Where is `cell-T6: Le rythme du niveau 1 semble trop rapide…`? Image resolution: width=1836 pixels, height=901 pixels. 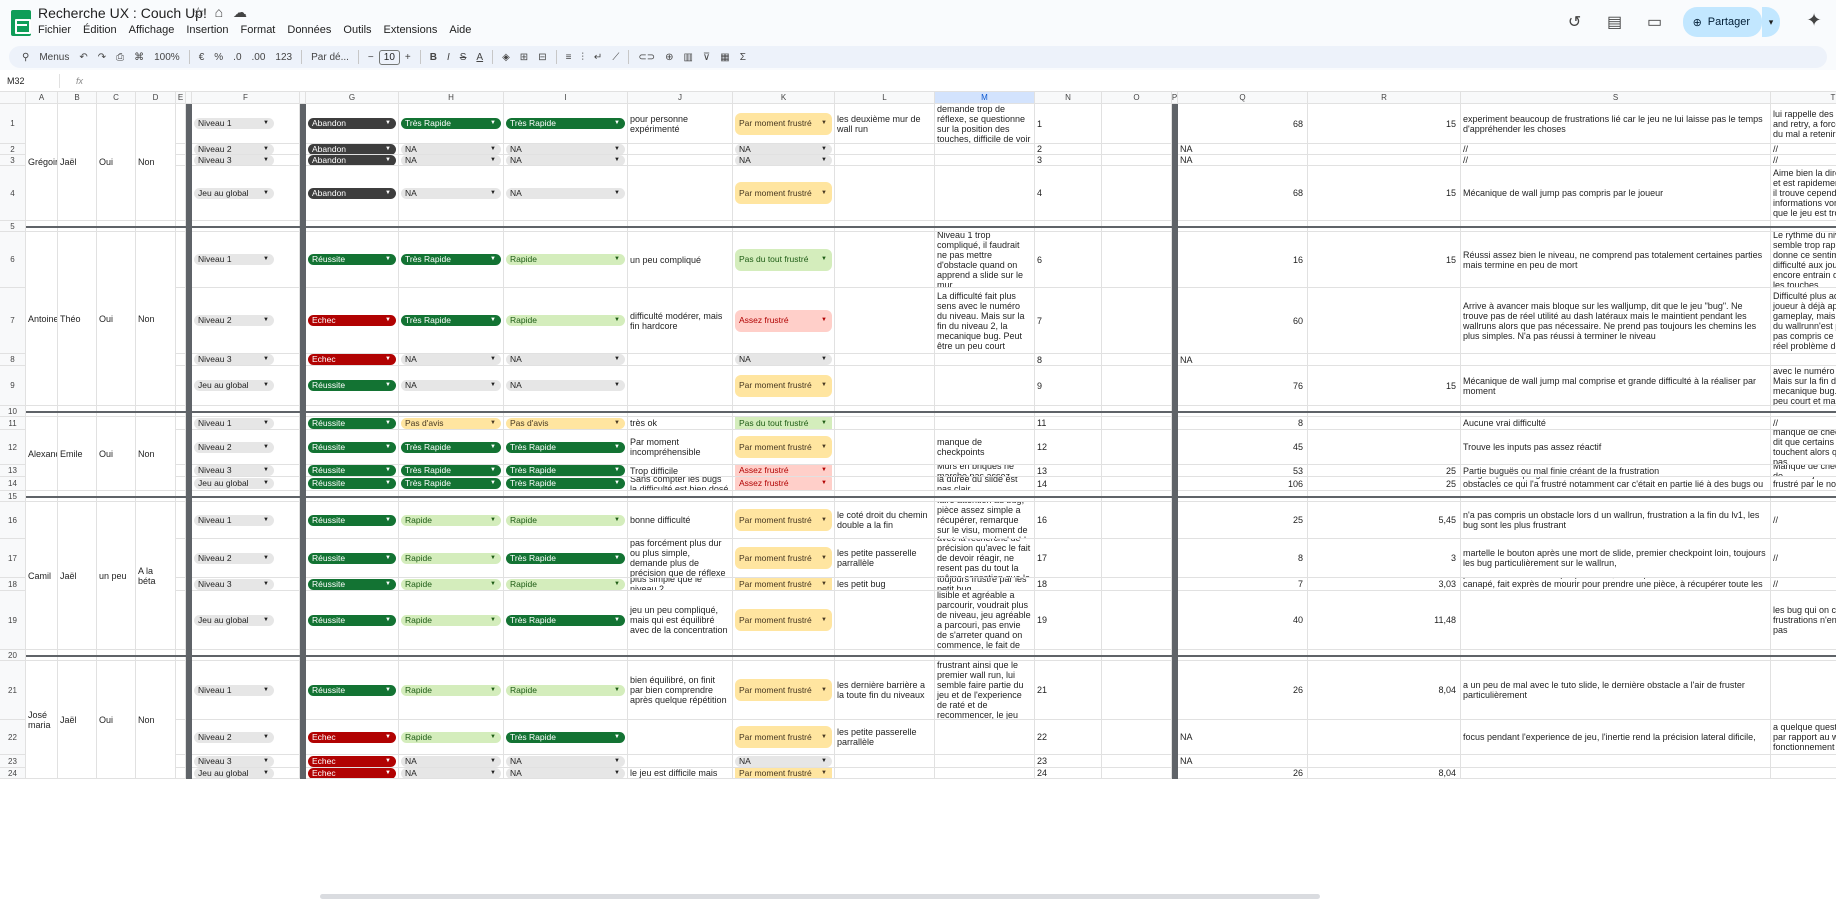
cell-T6: Le rythme du niveau 1 semble trop rapide… is located at coordinates (1803, 260).